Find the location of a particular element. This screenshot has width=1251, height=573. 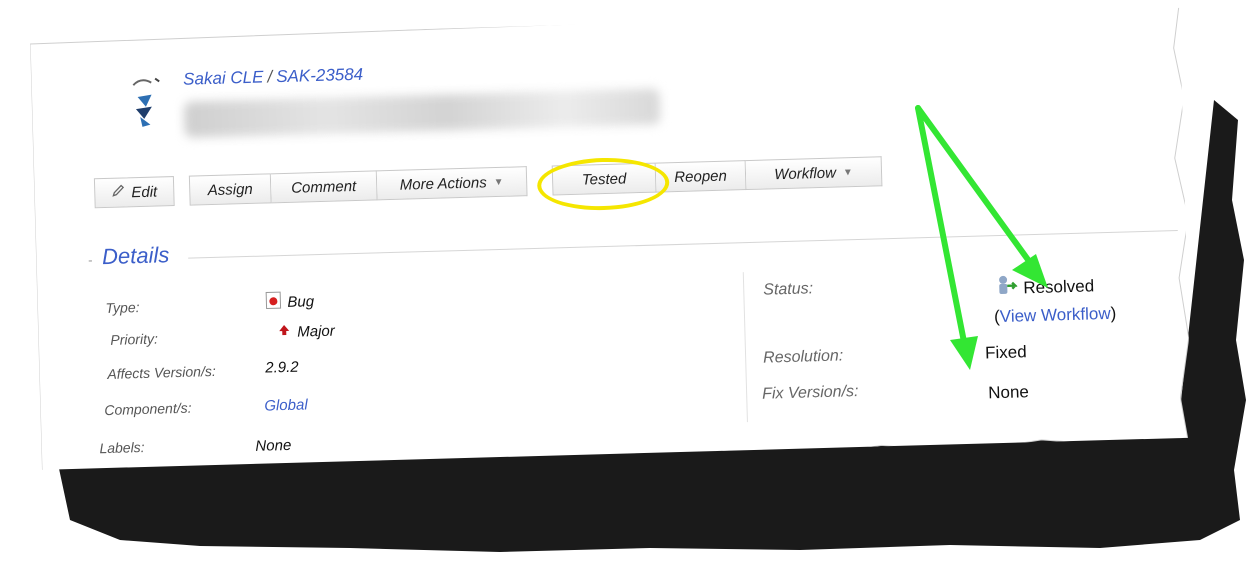

annotation-arrows is located at coordinates (981, 237).